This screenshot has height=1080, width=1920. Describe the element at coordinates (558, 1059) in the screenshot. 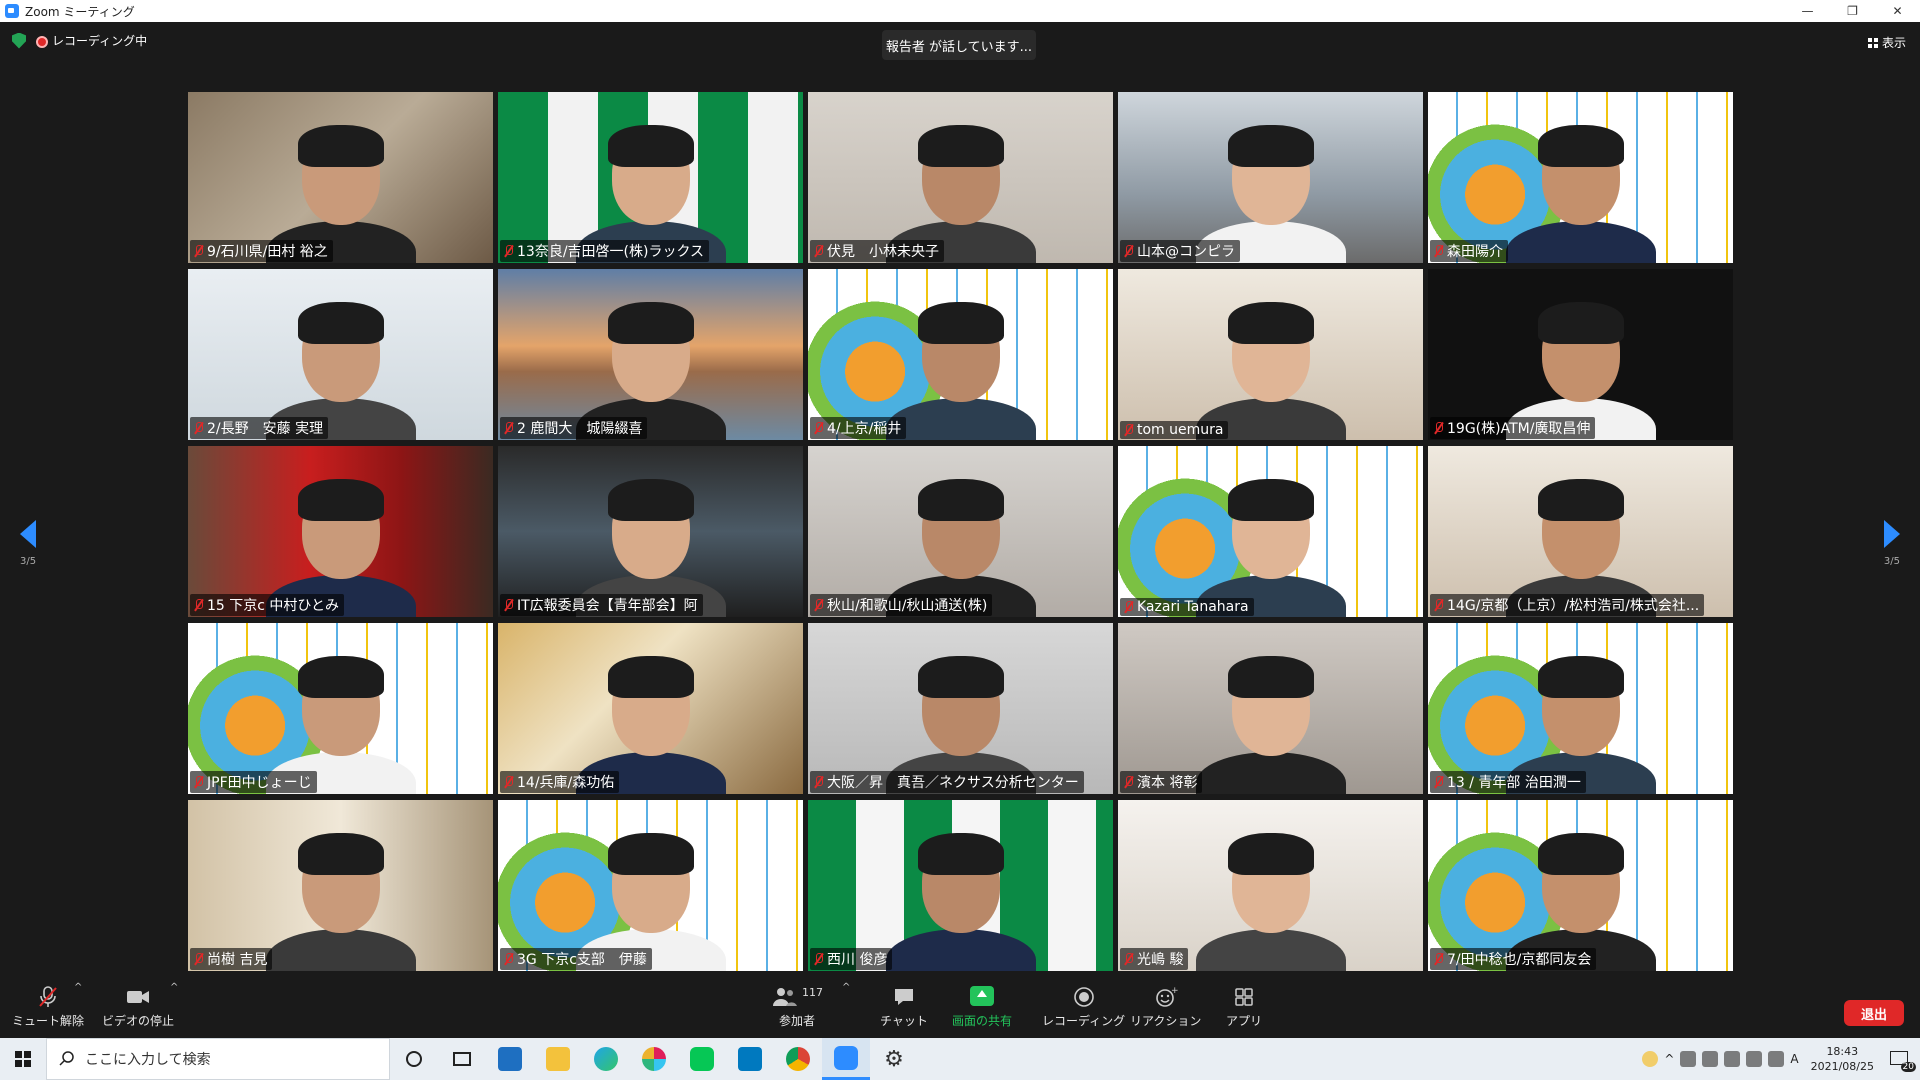

I see `file-explorer-icon` at that location.